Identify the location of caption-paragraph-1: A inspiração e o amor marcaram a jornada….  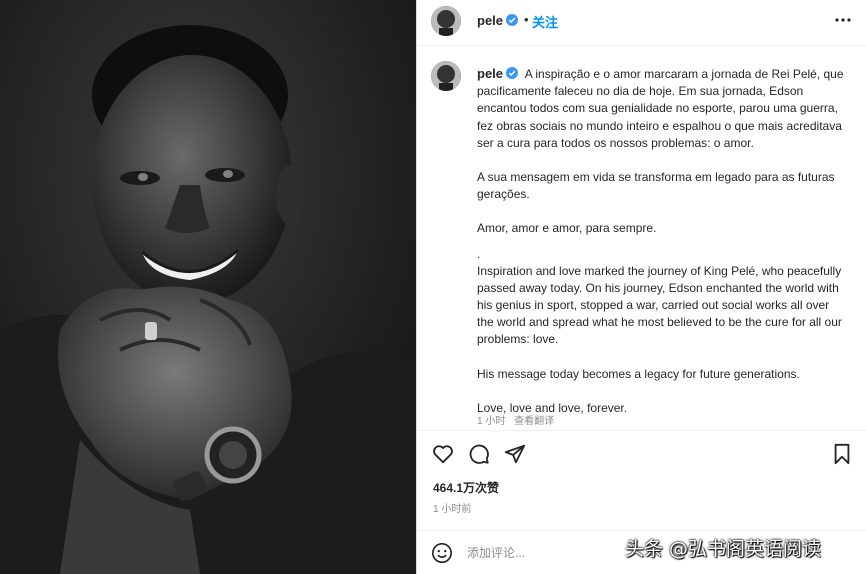
(660, 108).